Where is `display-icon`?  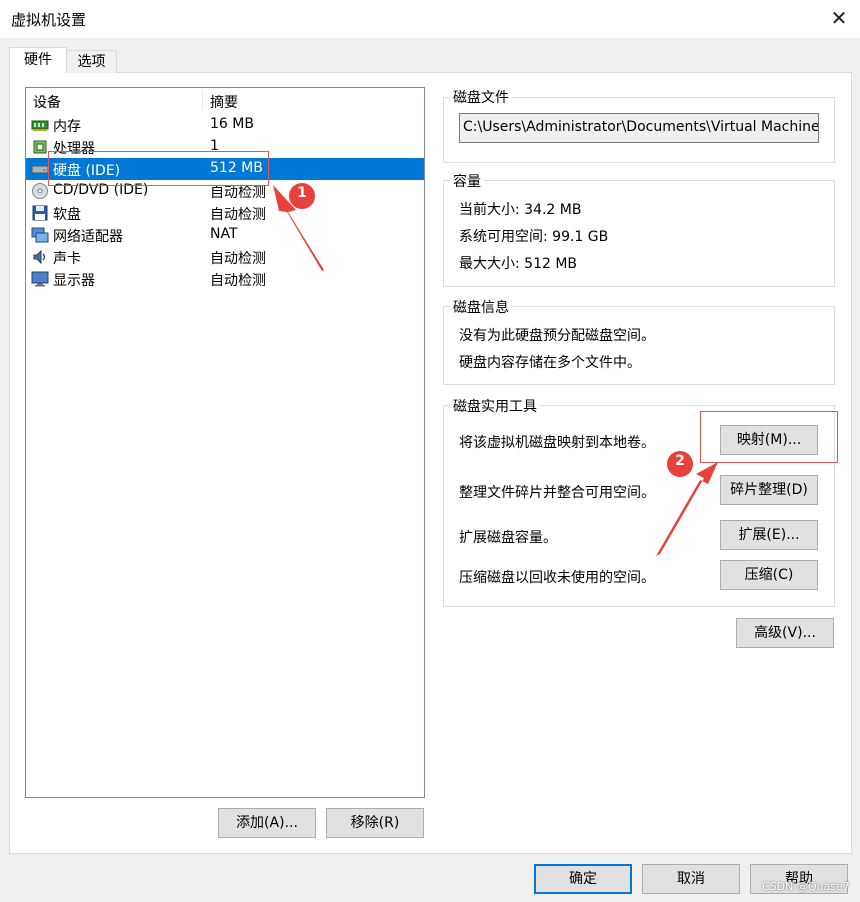
display-icon is located at coordinates (40, 279).